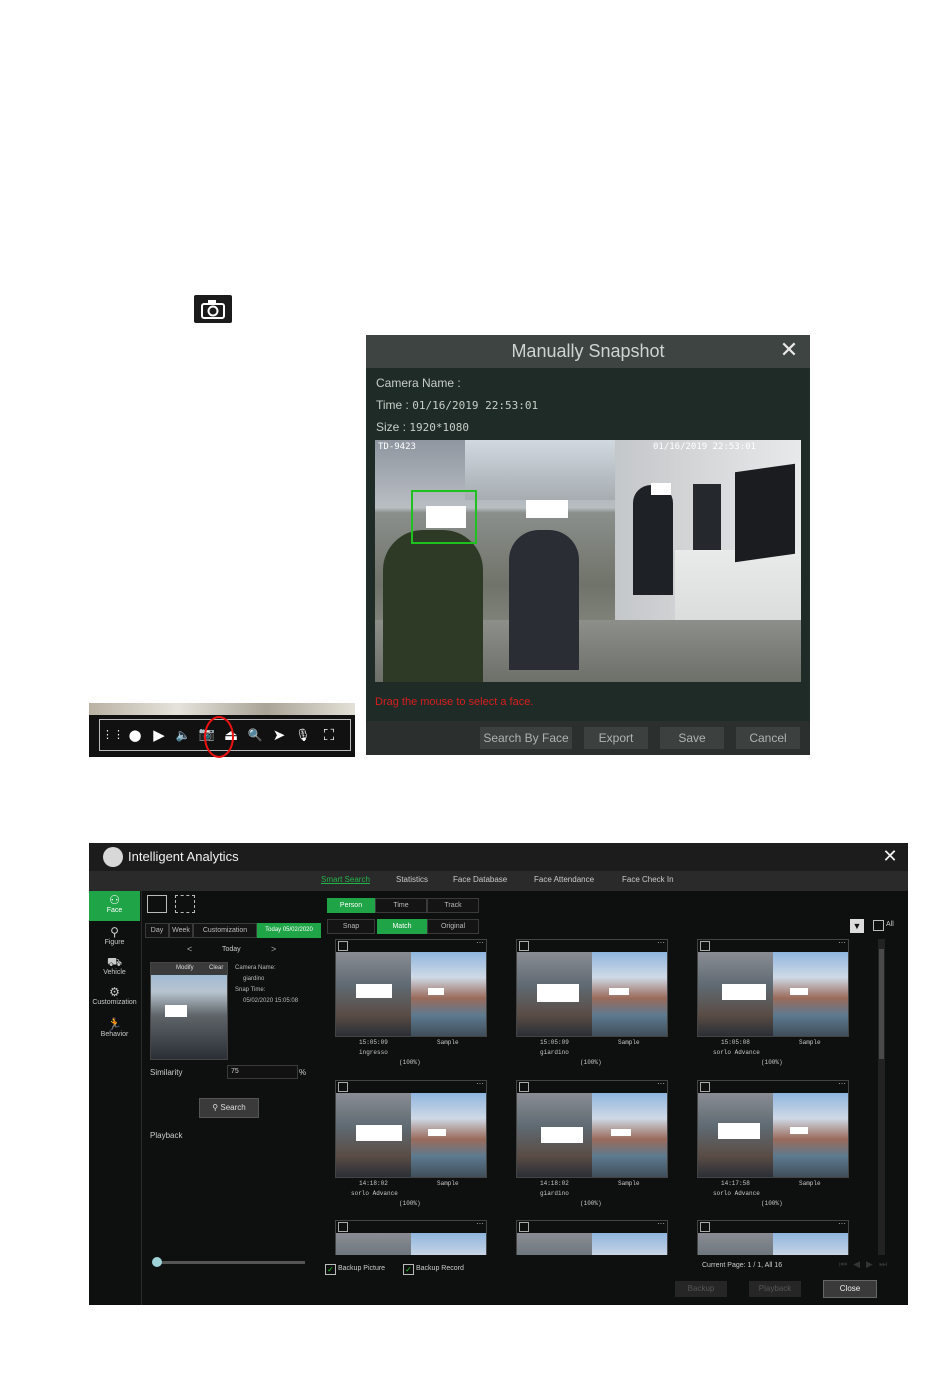  Describe the element at coordinates (701, 1289) in the screenshot. I see `backup-button: Backup` at that location.